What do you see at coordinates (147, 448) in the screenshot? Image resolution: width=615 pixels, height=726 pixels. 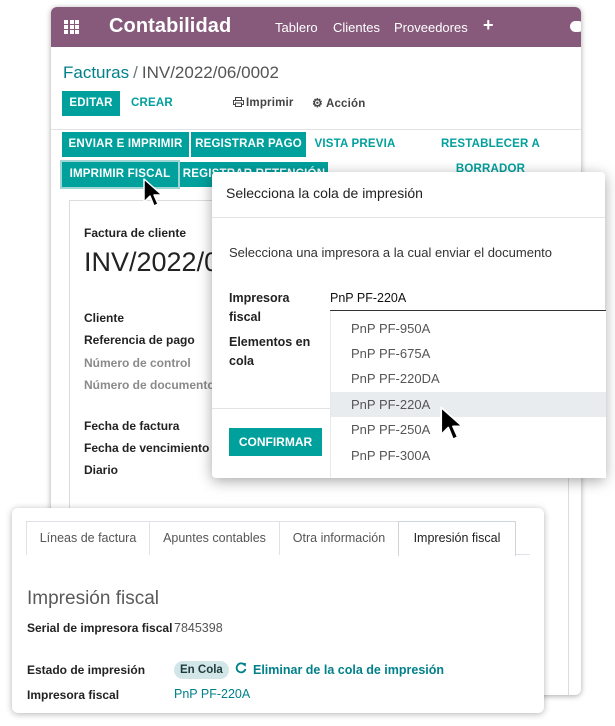 I see `field-due-date: Fecha de vencimiento` at bounding box center [147, 448].